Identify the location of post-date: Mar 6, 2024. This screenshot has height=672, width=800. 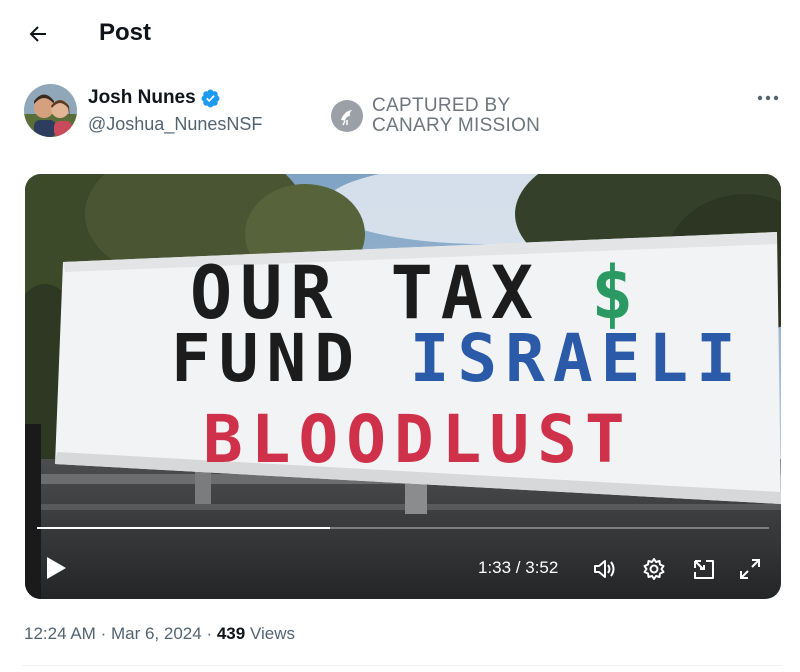
(156, 633).